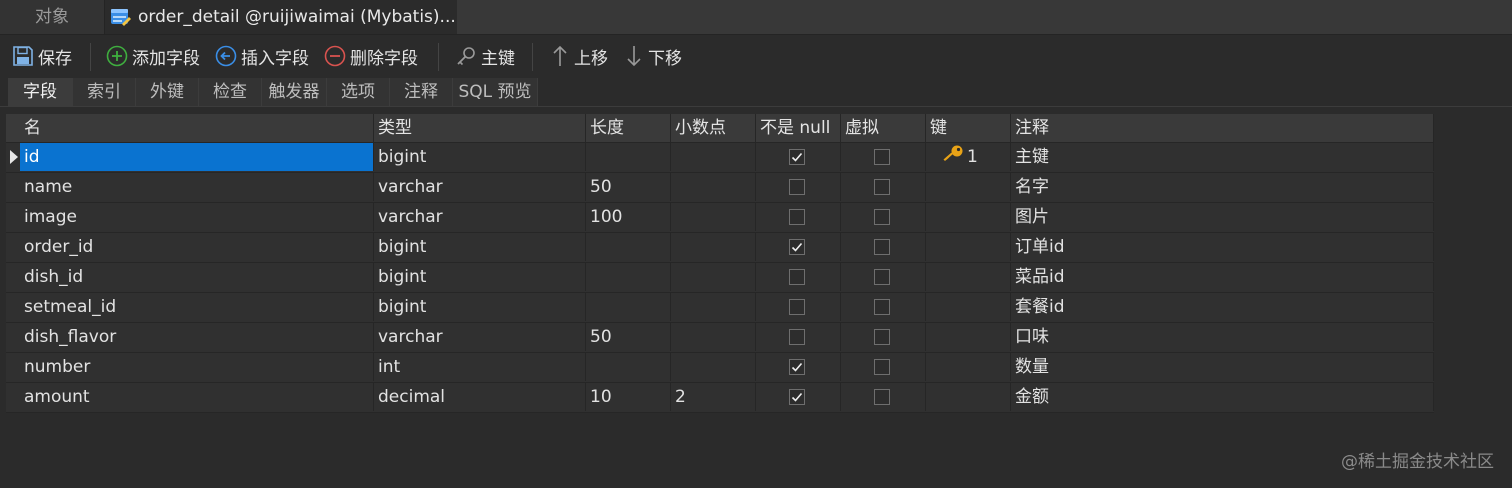 This screenshot has width=1512, height=488. Describe the element at coordinates (371, 56) in the screenshot. I see `delete-field-button: 删除字段` at that location.